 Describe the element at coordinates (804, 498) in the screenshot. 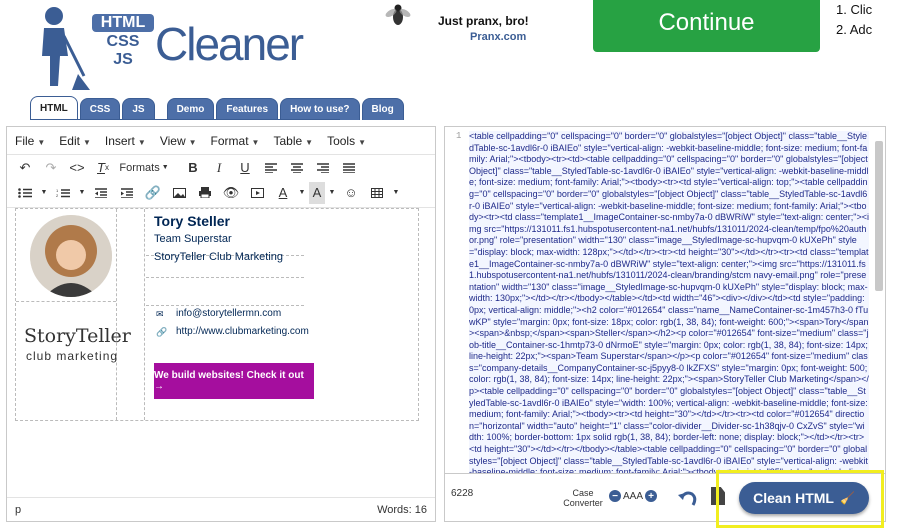

I see `clean-html-button: Clean HTML 🧹` at that location.